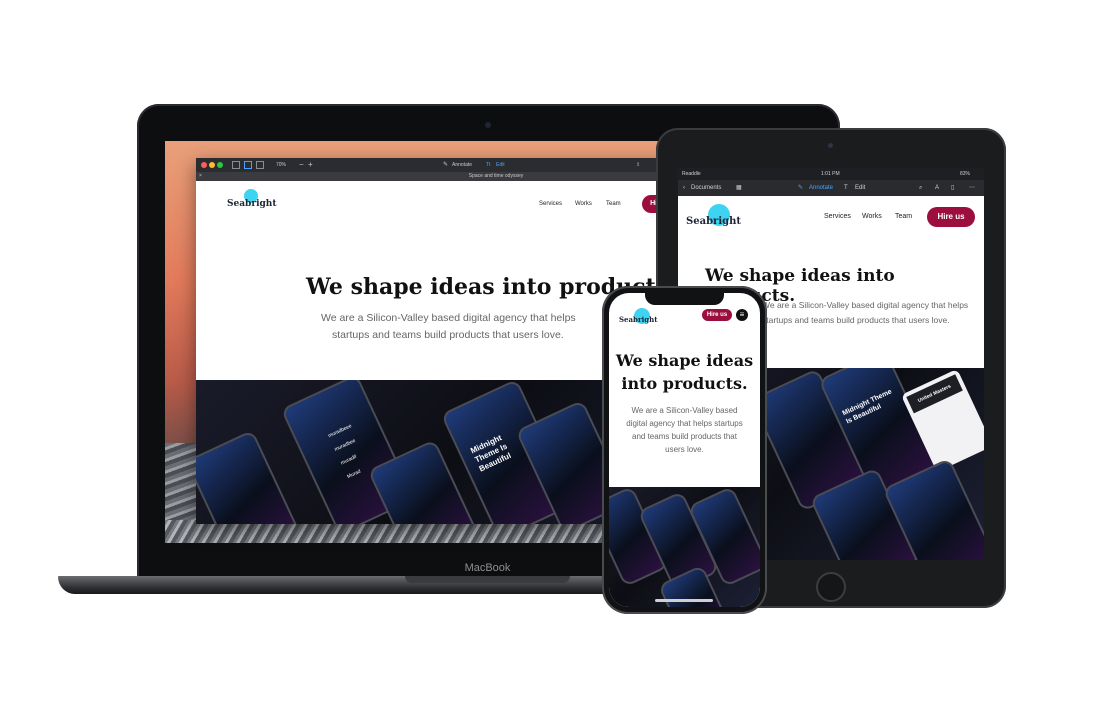 The height and width of the screenshot is (720, 1100). I want to click on status-battery: 83%, so click(965, 174).